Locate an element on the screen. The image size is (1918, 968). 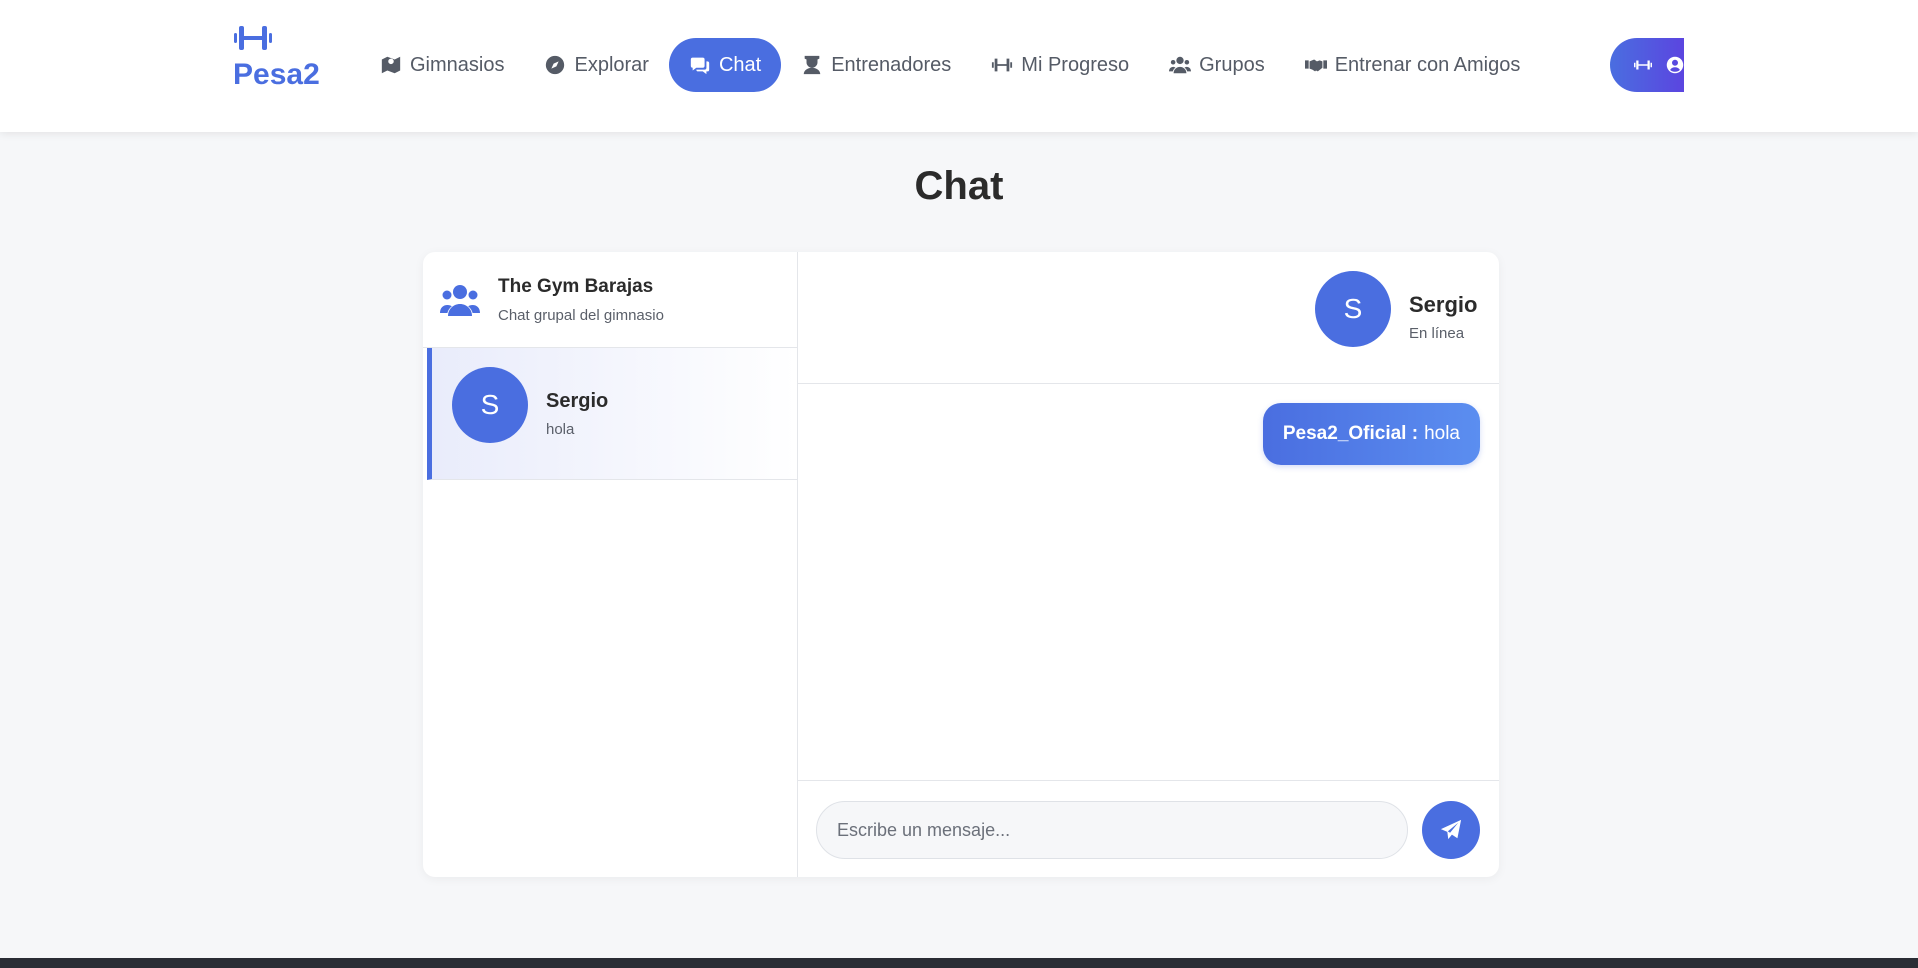
paper-plane-icon is located at coordinates (1451, 829).